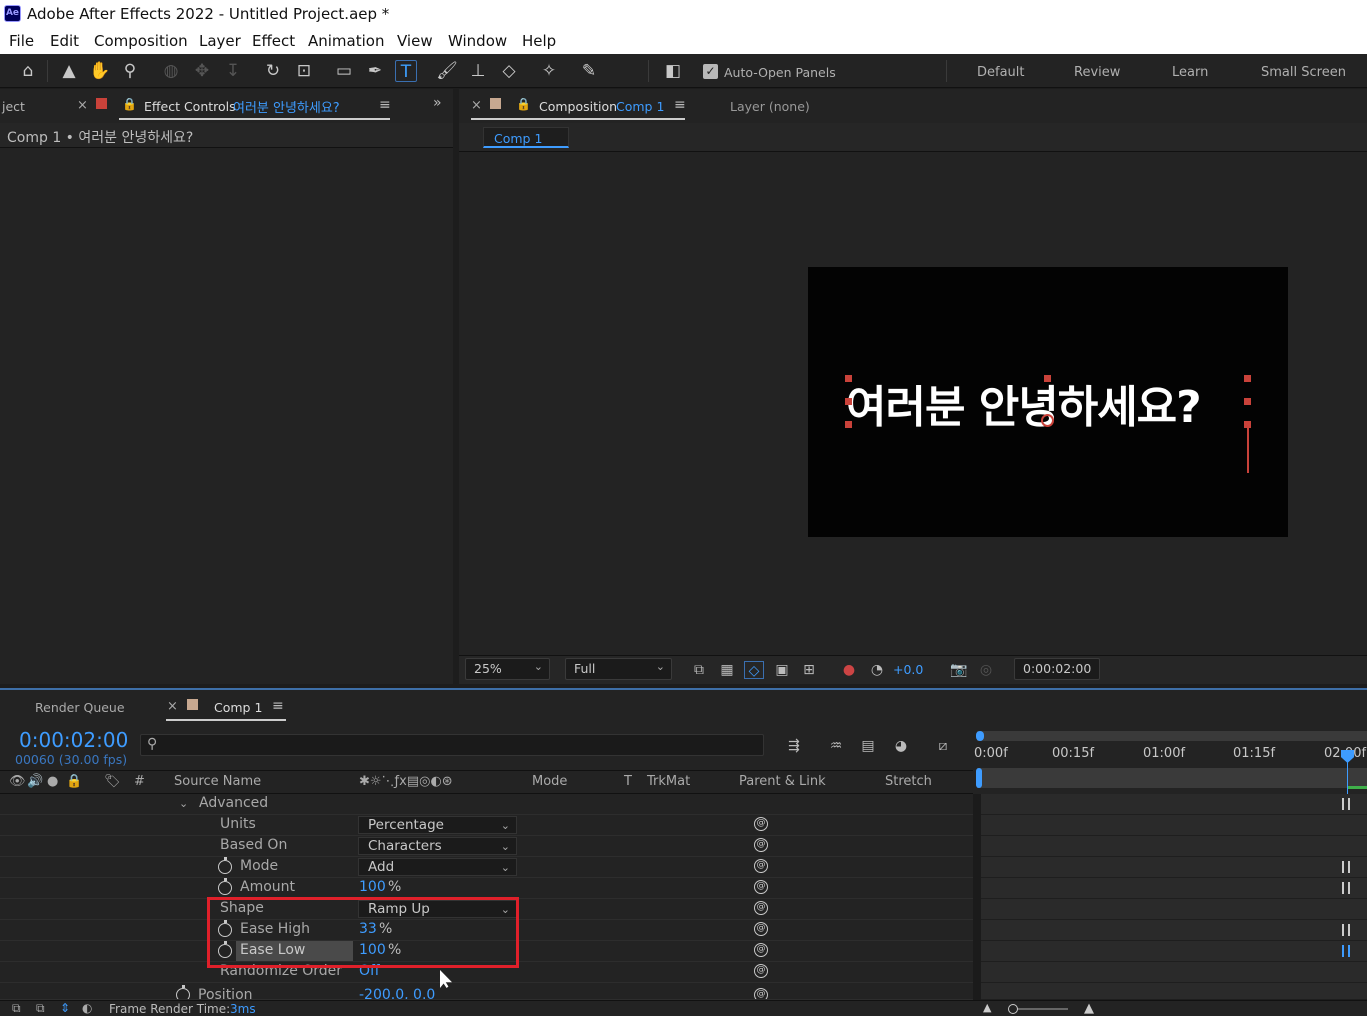 This screenshot has height=1016, width=1367. I want to click on transparency-grid-icon: ▦, so click(727, 670).